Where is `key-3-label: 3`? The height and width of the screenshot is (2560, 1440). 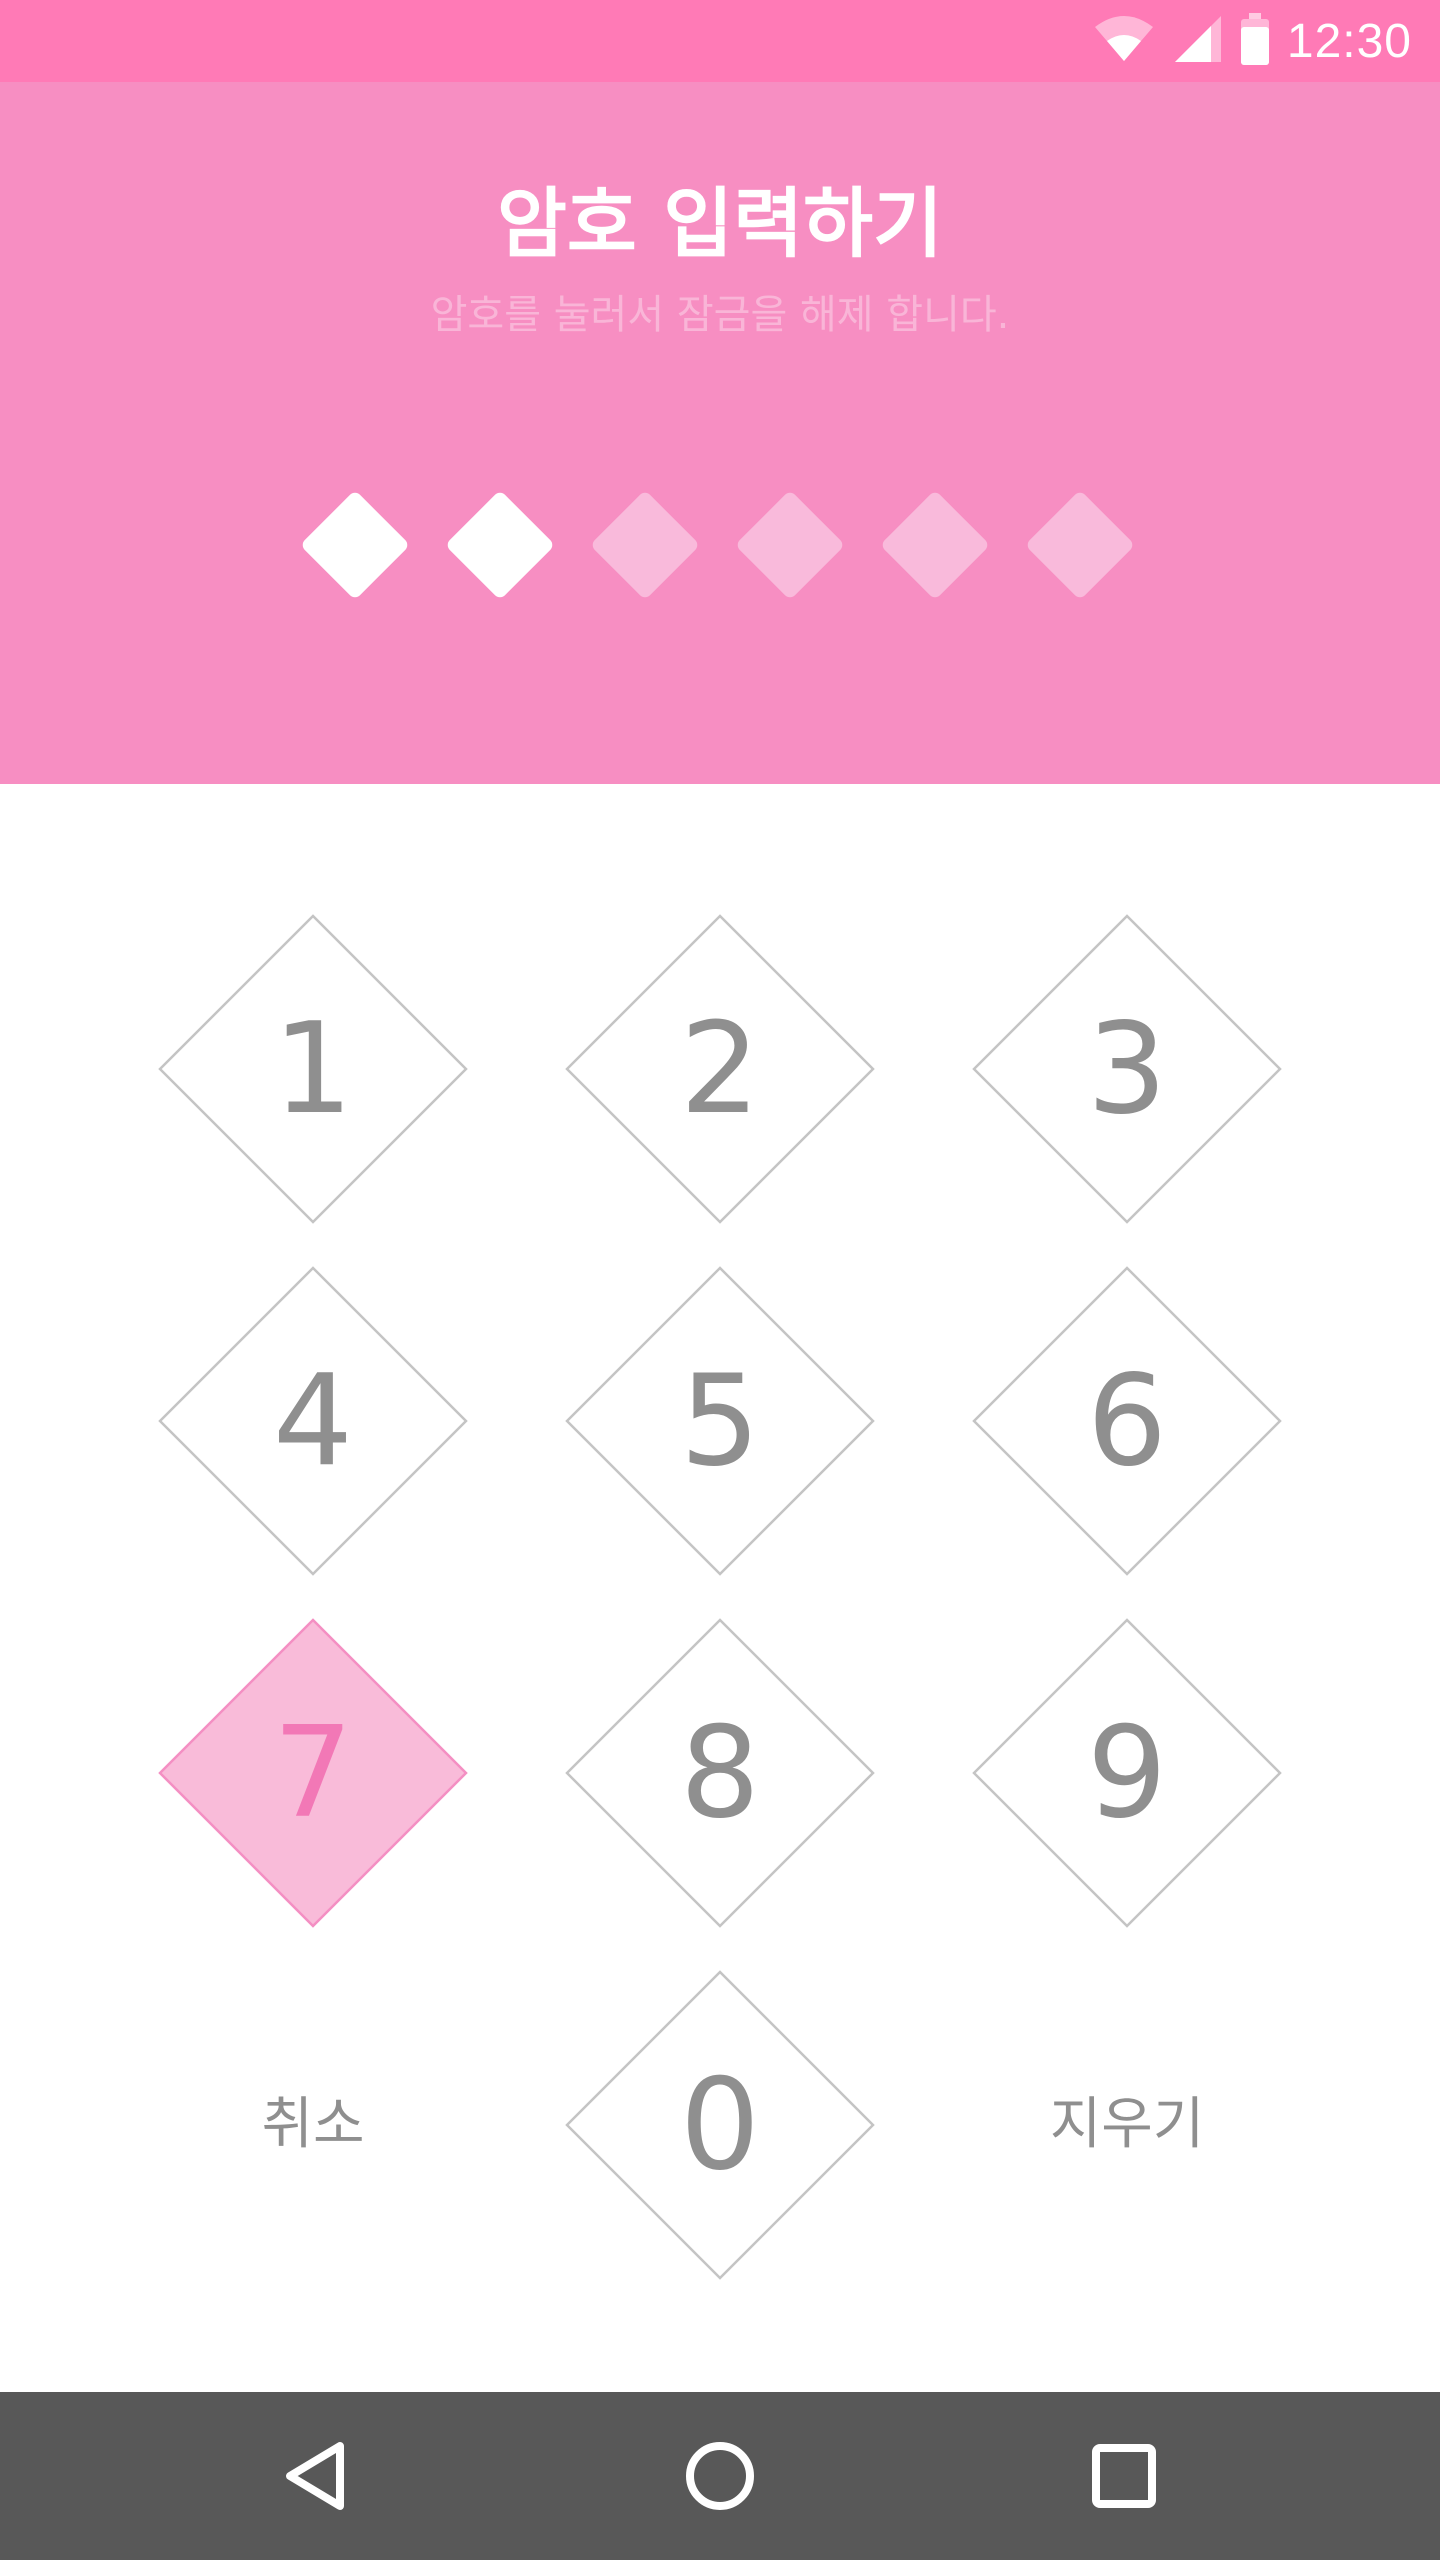
key-3-label: 3 is located at coordinates (1127, 1068).